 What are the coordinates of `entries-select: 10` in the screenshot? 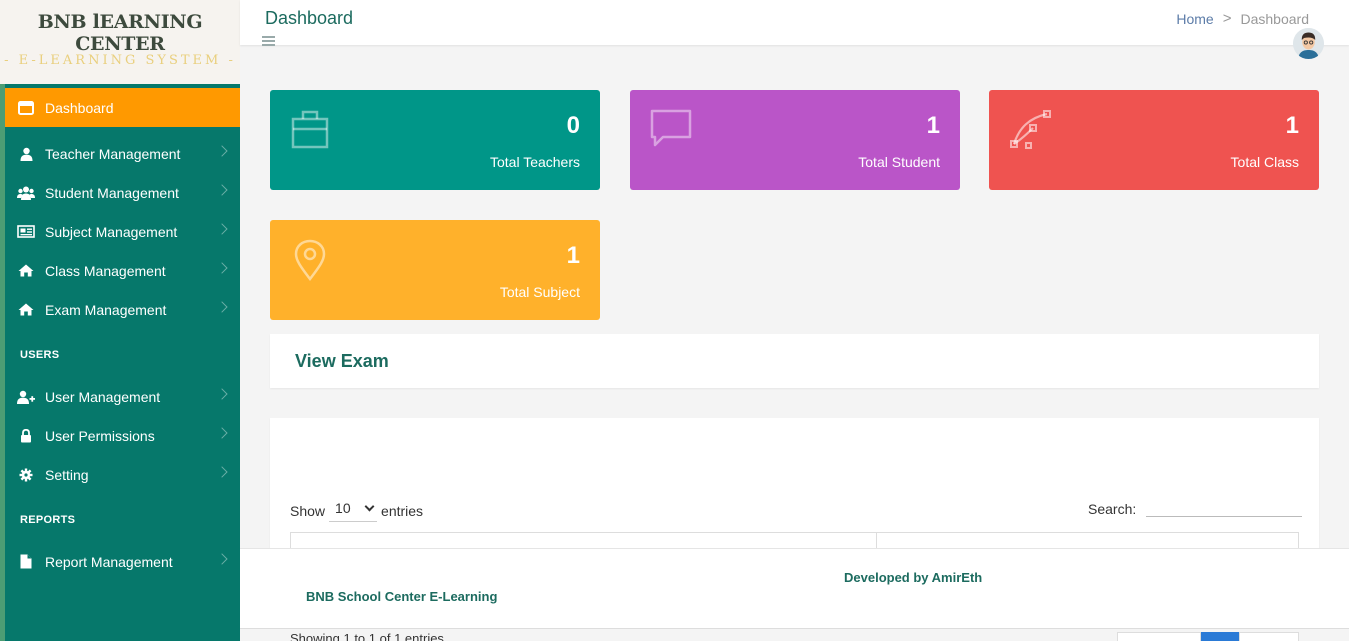 It's located at (353, 511).